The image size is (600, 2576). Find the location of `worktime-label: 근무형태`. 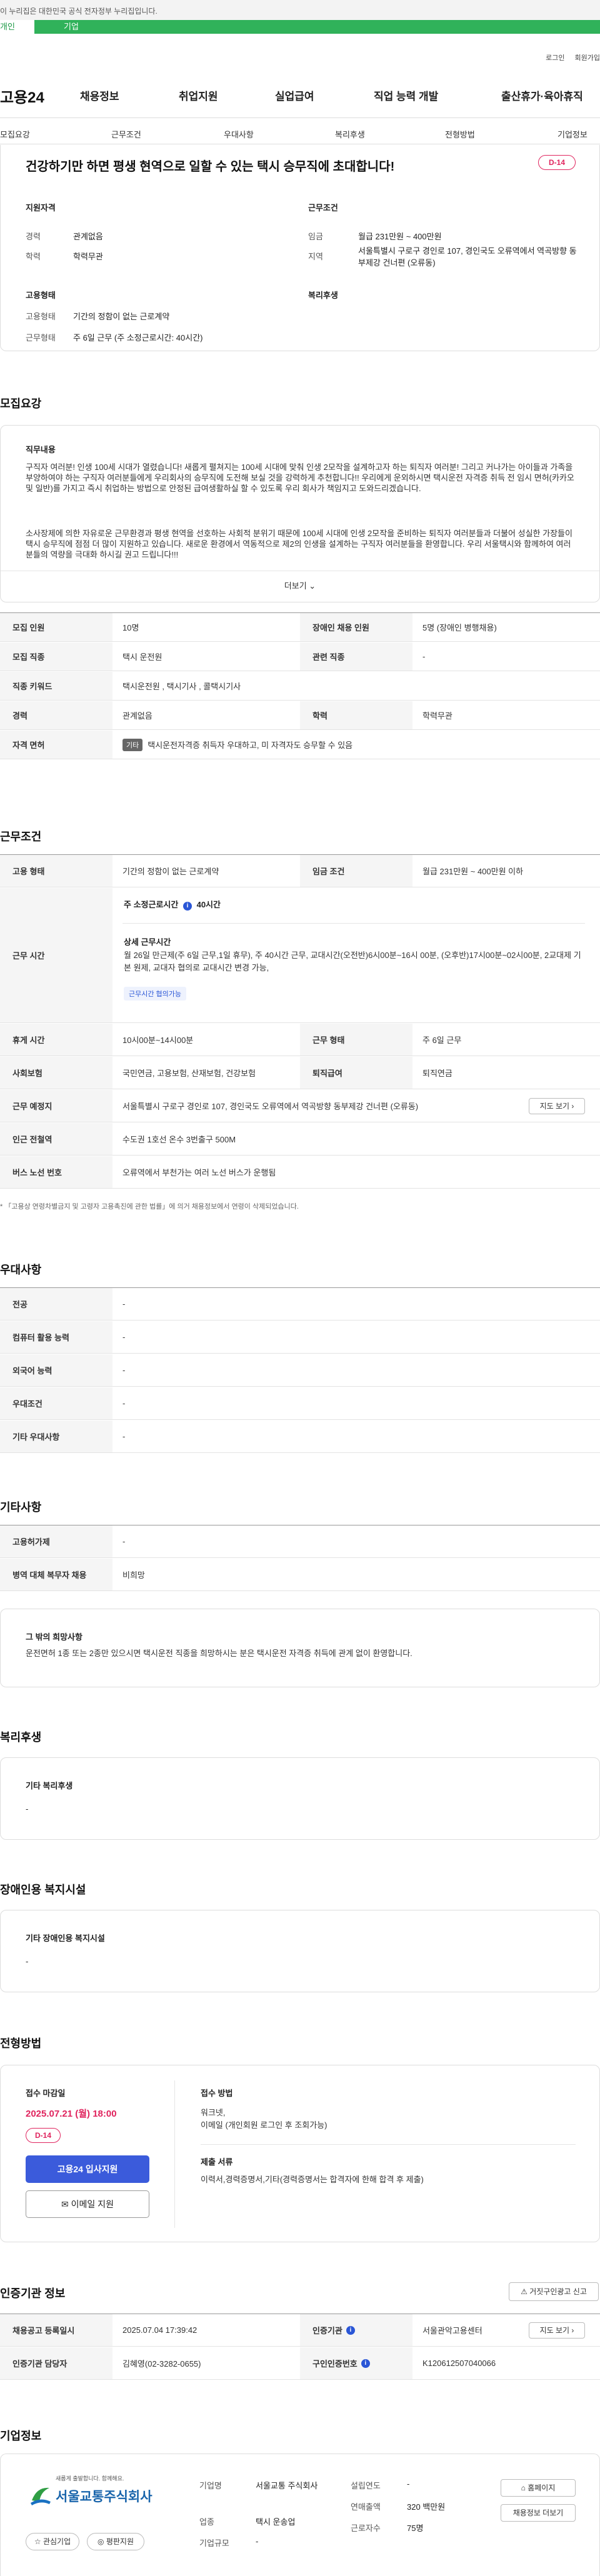

worktime-label: 근무형태 is located at coordinates (41, 337).